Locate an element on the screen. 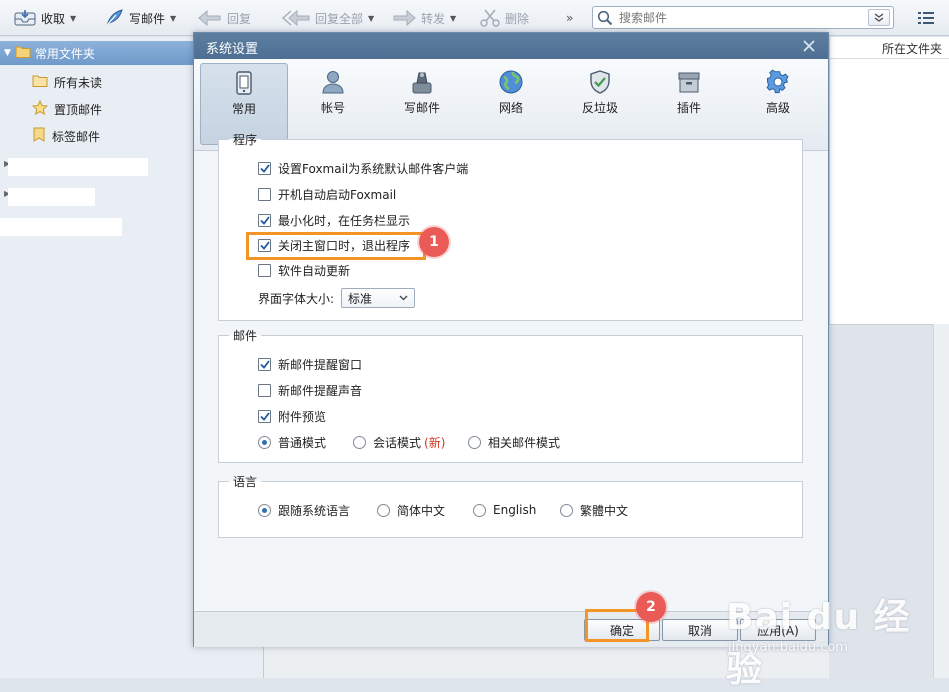 The width and height of the screenshot is (949, 692). reply-button: 回复 is located at coordinates (224, 18).